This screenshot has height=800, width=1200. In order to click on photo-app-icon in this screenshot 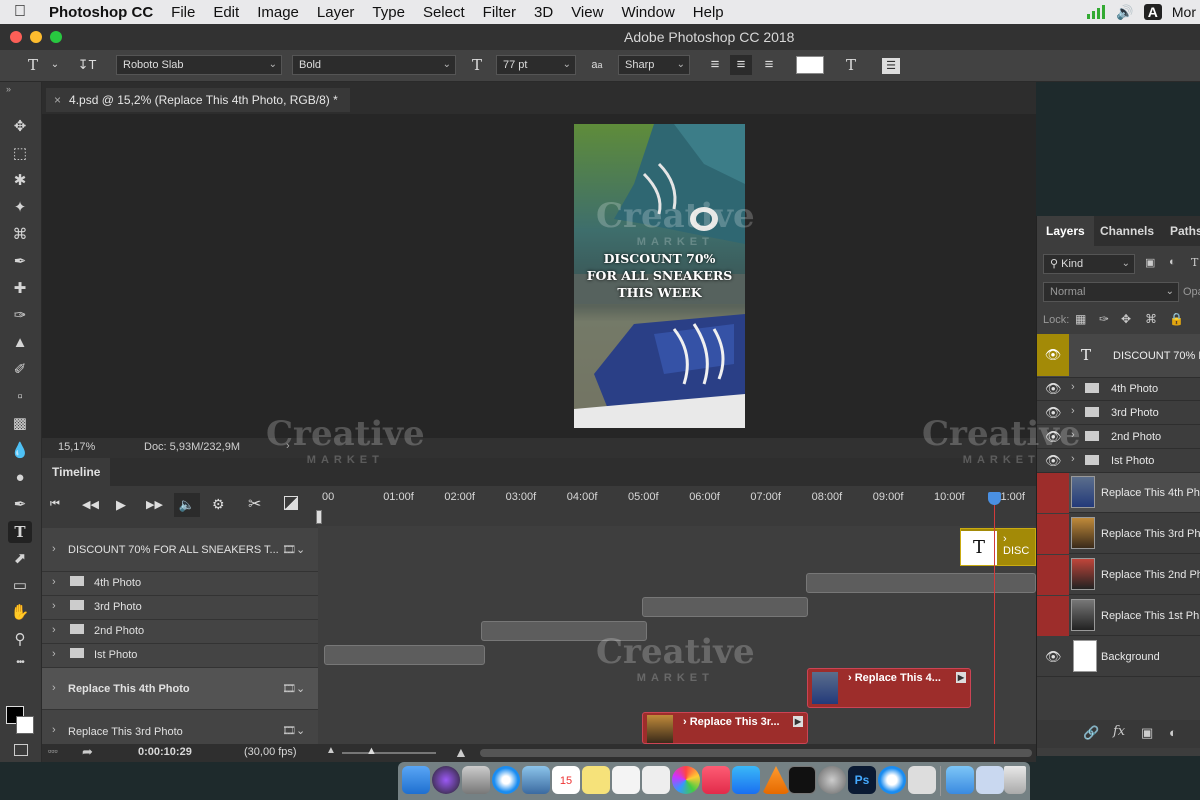, I will do `click(536, 780)`.